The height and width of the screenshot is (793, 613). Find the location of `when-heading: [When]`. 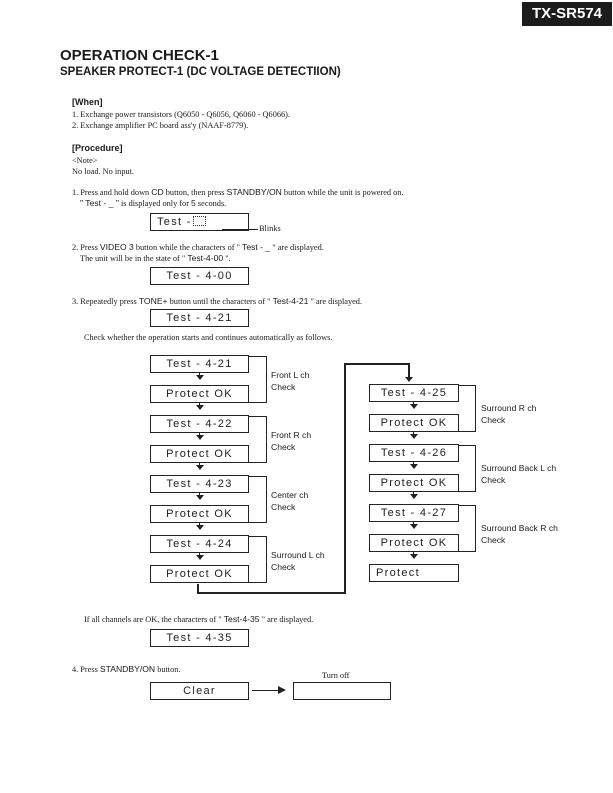

when-heading: [When] is located at coordinates (87, 102).